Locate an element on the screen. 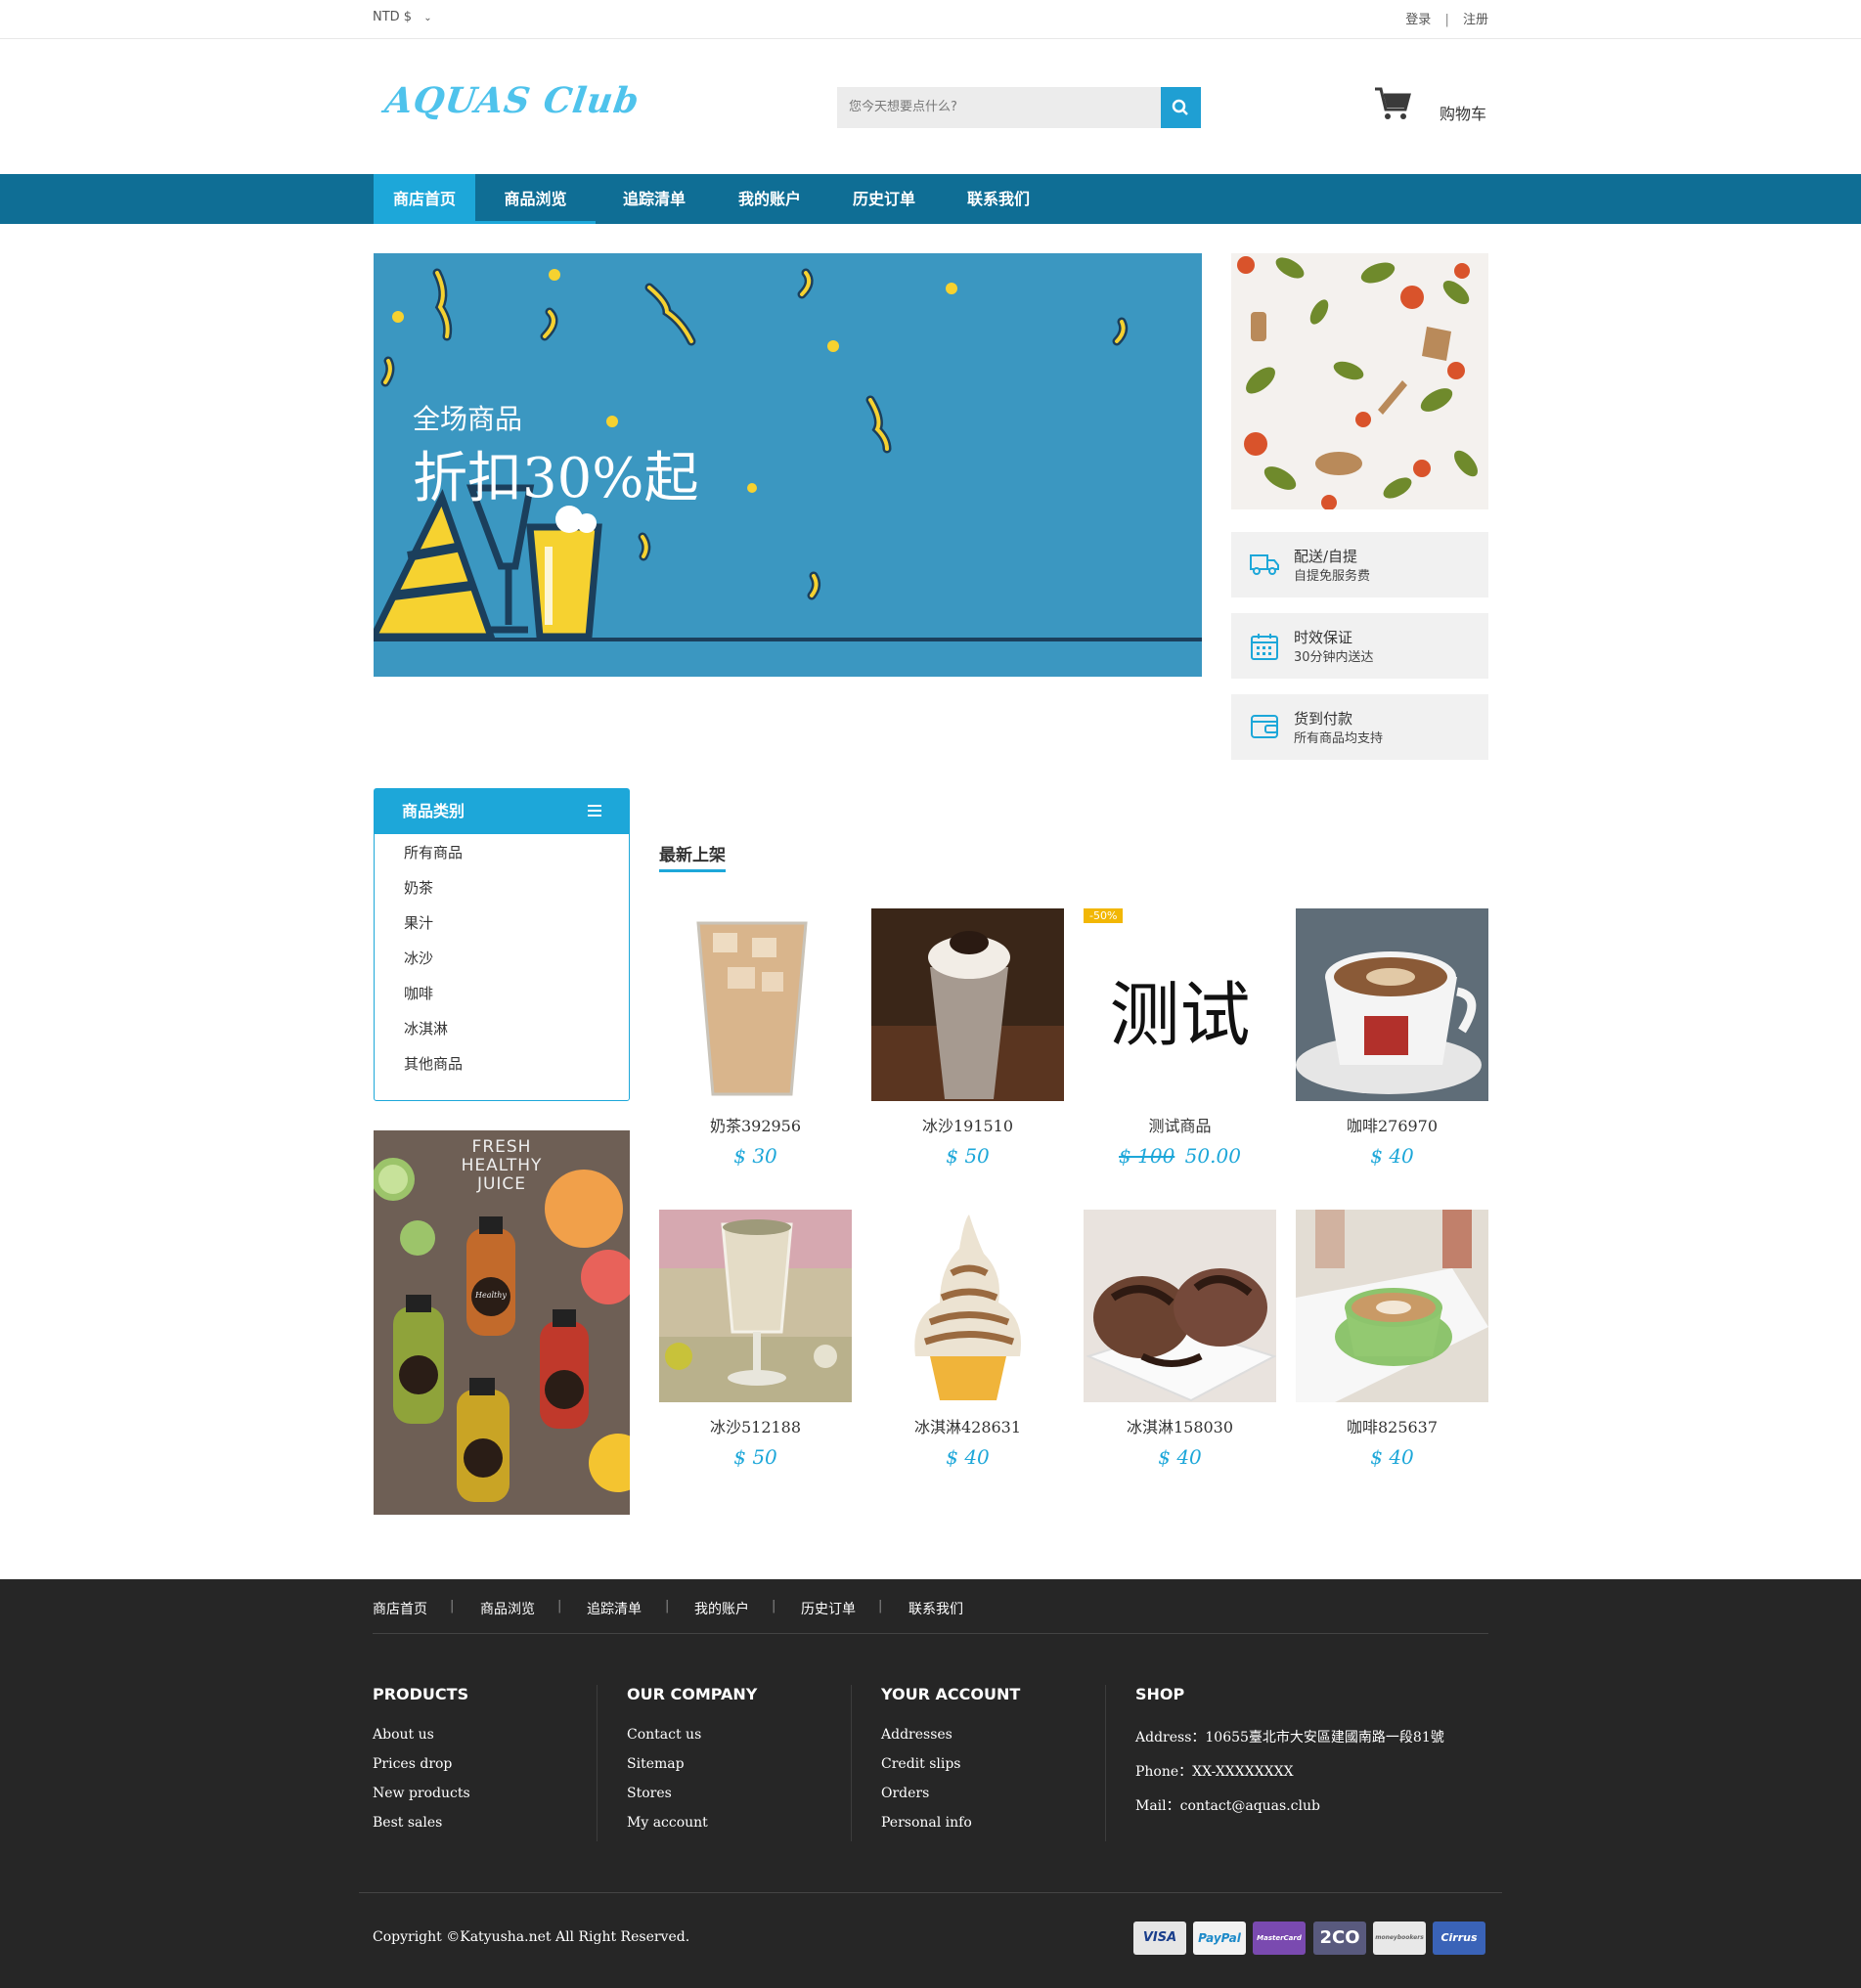  nav-orders: 历史订单 is located at coordinates (884, 199).